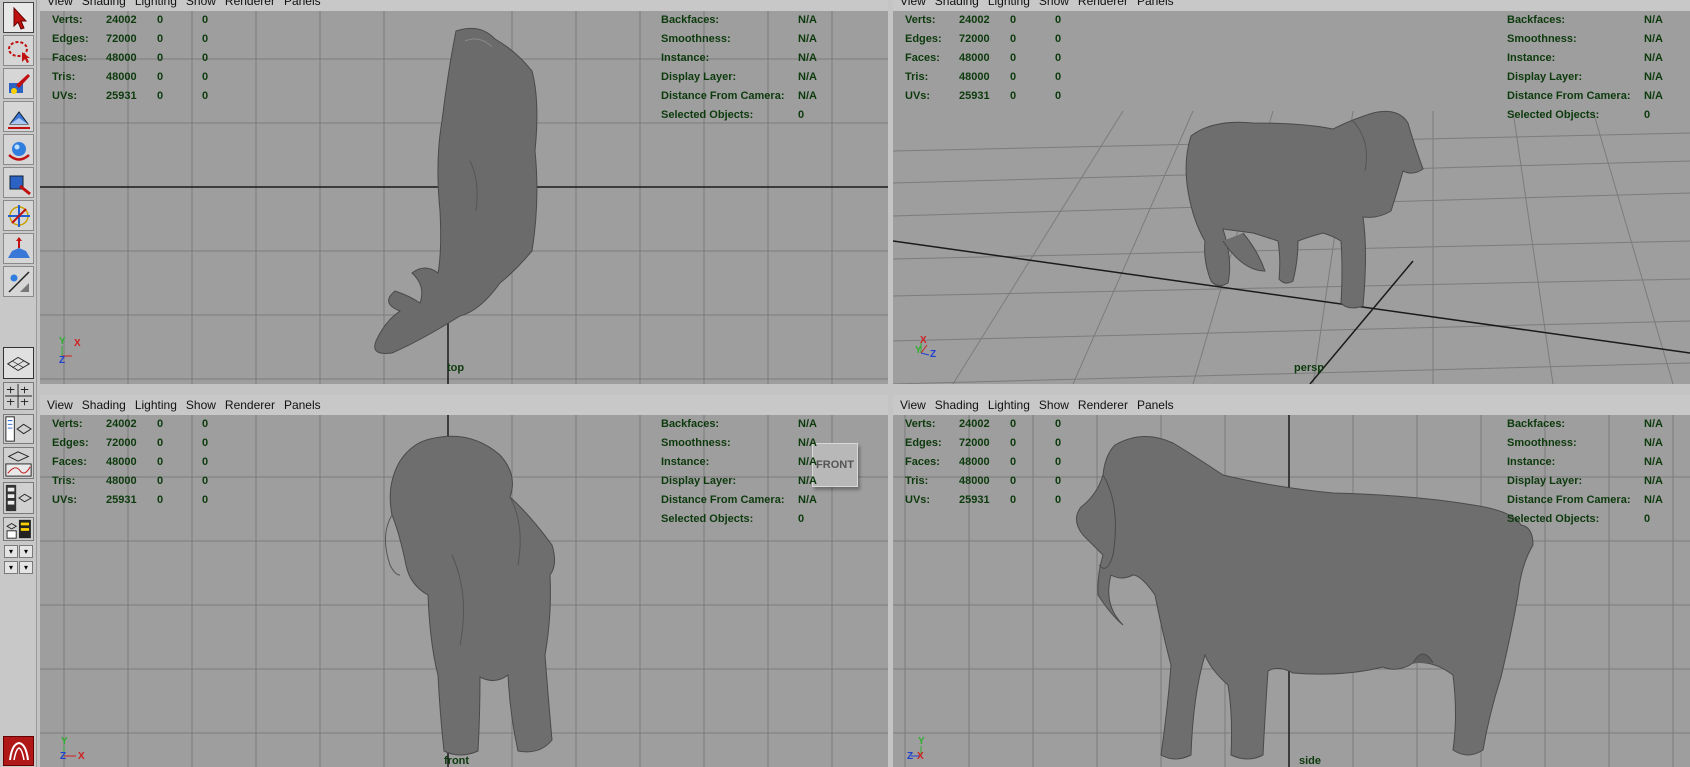 This screenshot has height=767, width=1690. Describe the element at coordinates (18, 215) in the screenshot. I see `universal-manipulator-tool-icon` at that location.